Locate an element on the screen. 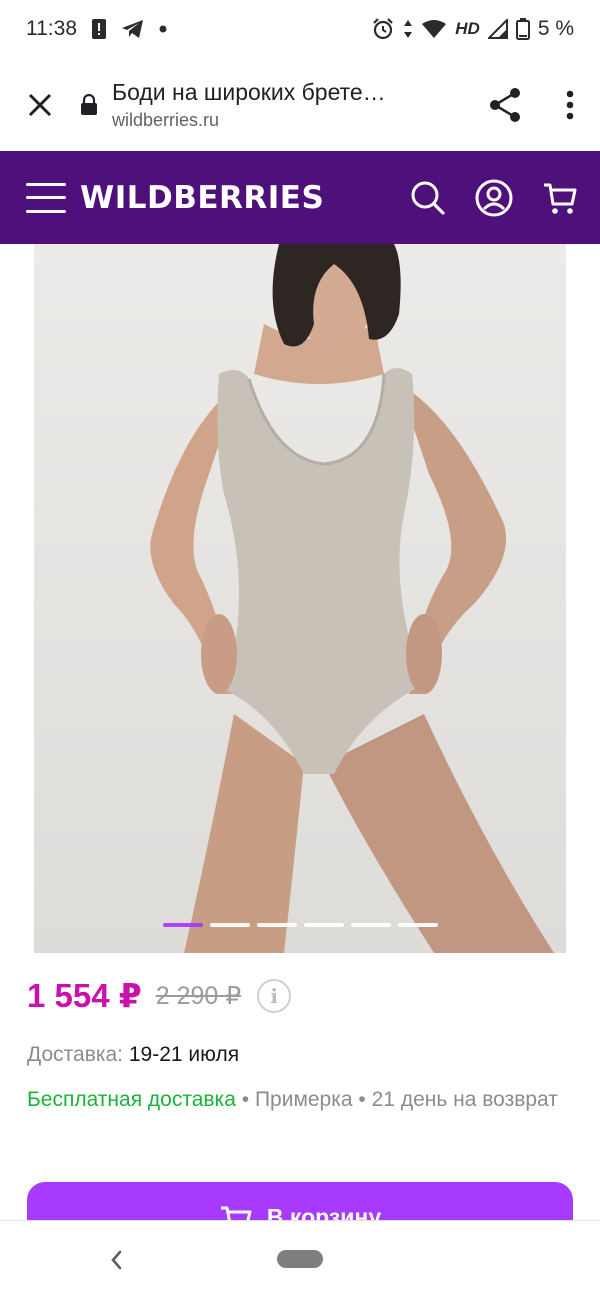  notification-dot-icon is located at coordinates (163, 29).